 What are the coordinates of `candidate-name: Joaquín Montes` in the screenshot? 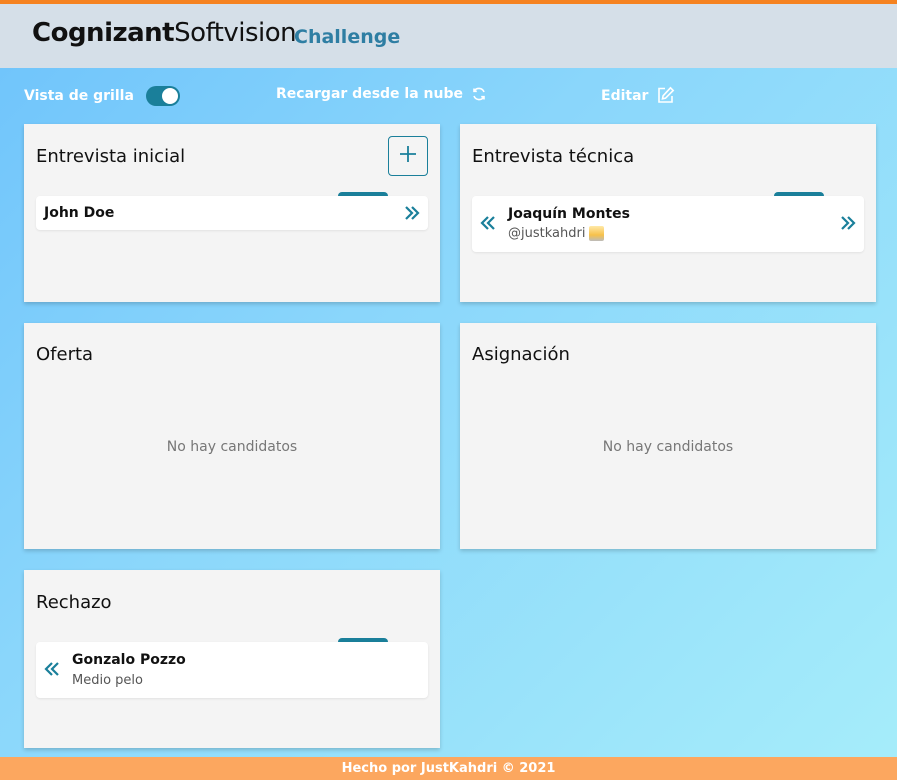 It's located at (569, 214).